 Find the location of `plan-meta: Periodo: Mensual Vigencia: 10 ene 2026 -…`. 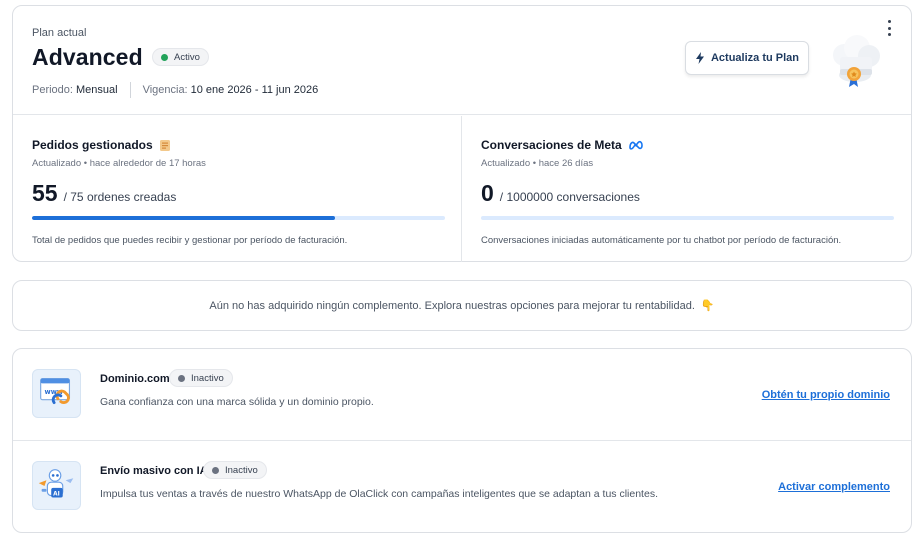

plan-meta: Periodo: Mensual Vigencia: 10 ene 2026 -… is located at coordinates (175, 90).